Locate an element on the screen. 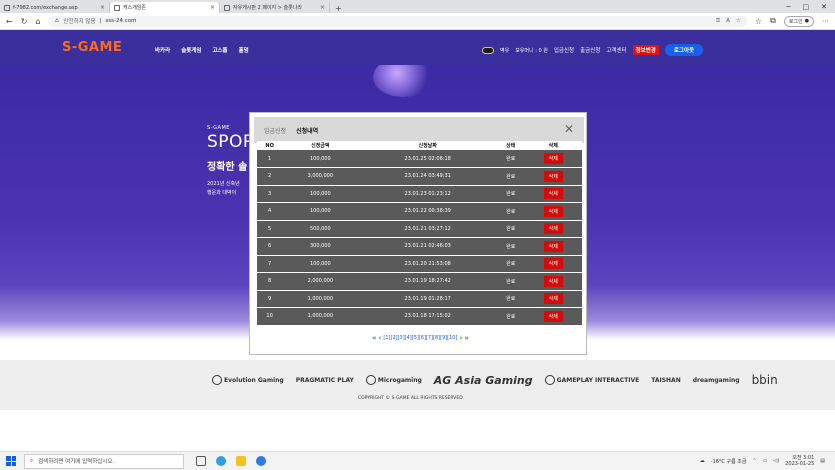 Image resolution: width=835 pixels, height=470 pixels. page-links: [1][2][3][4][5][6][7][8][9][10] is located at coordinates (420, 338).